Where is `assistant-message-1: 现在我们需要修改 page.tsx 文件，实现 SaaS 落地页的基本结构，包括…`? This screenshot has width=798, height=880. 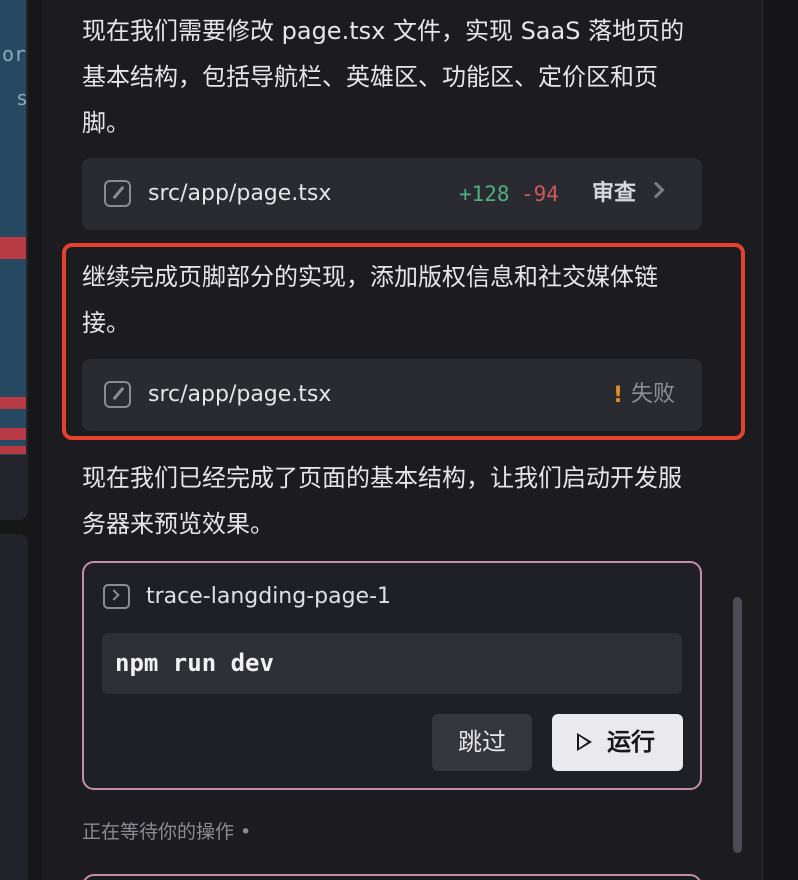
assistant-message-1: 现在我们需要修改 page.tsx 文件，实现 SaaS 落地页的基本结构，包括… is located at coordinates (383, 77).